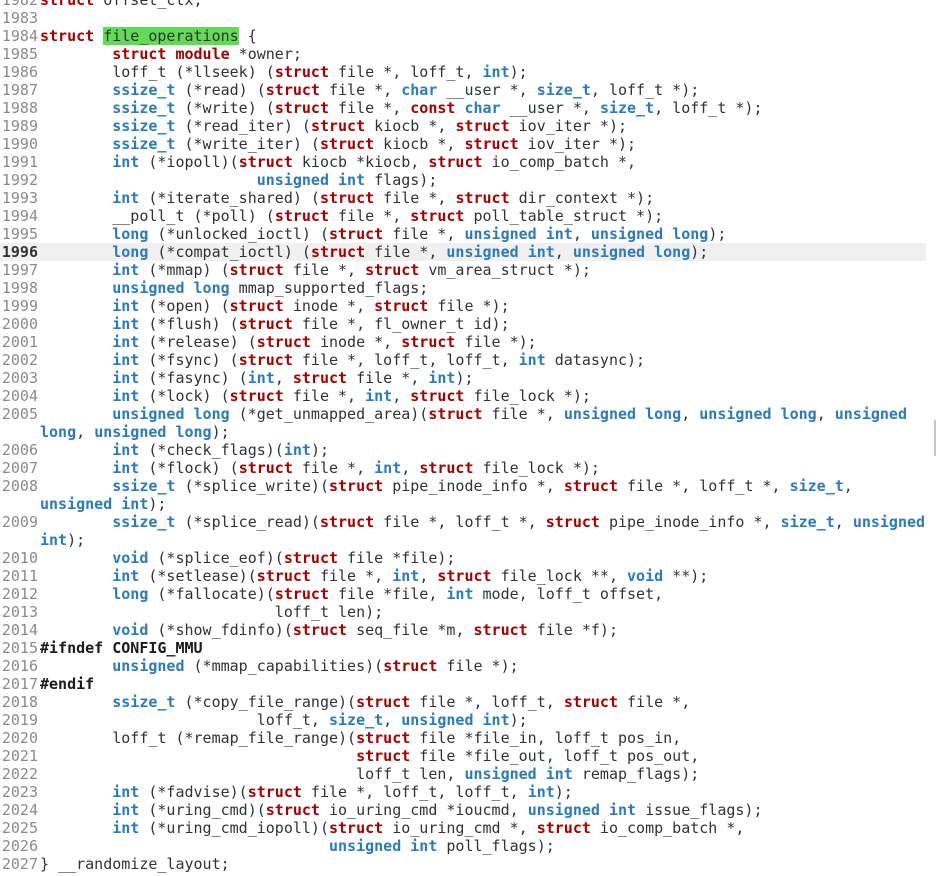 Image resolution: width=940 pixels, height=876 pixels. What do you see at coordinates (483, 558) in the screenshot?
I see `code-text: void (*splice_eof)(struct file *file);` at bounding box center [483, 558].